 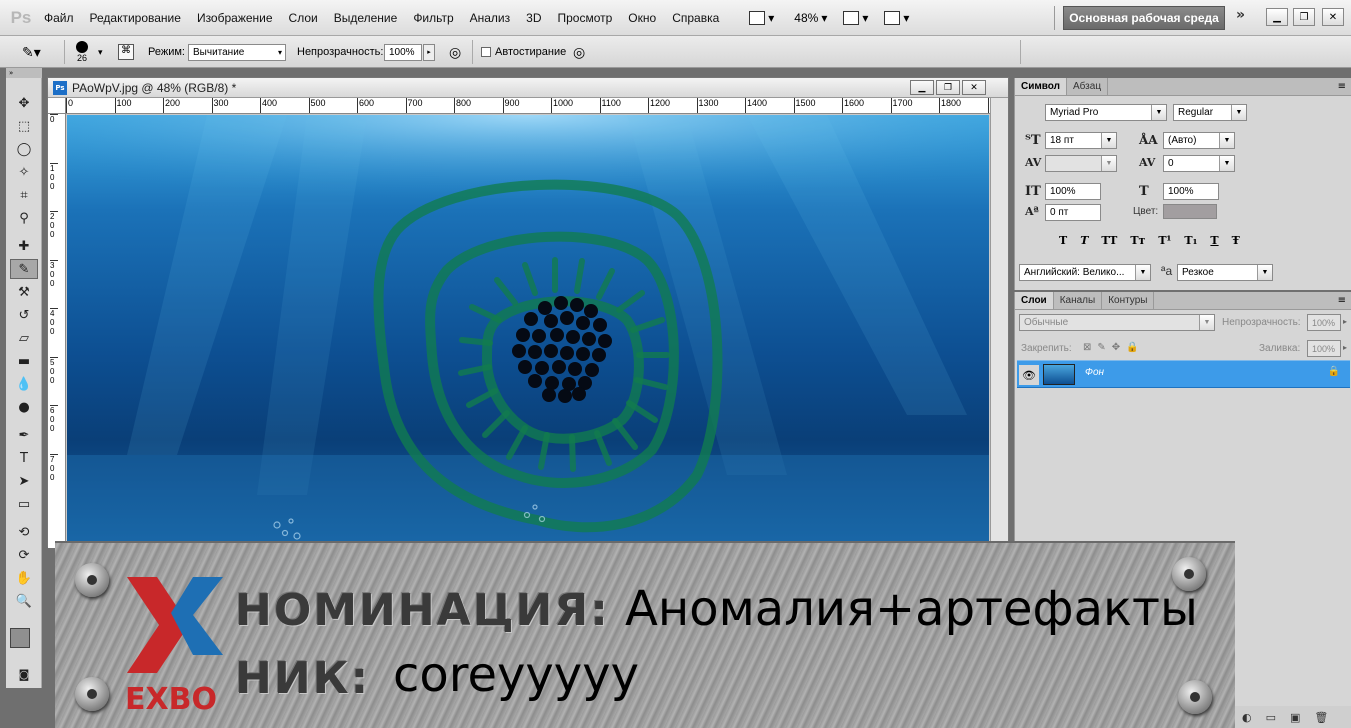 What do you see at coordinates (922, 87) in the screenshot?
I see `doc-minimize-button: ▁` at bounding box center [922, 87].